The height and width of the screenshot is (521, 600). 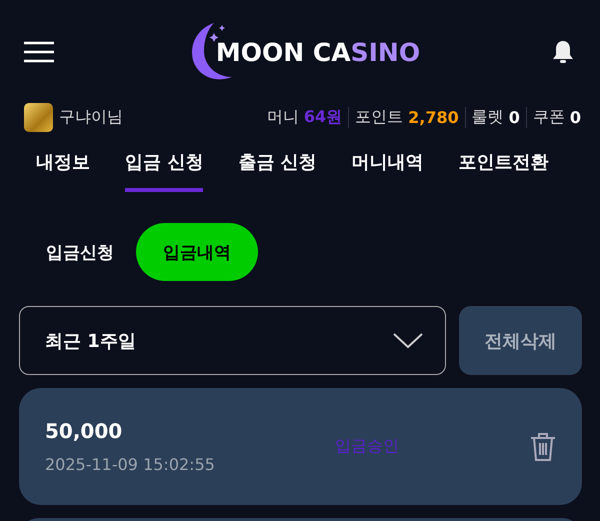 What do you see at coordinates (367, 446) in the screenshot?
I see `deposit-status: 입금승인` at bounding box center [367, 446].